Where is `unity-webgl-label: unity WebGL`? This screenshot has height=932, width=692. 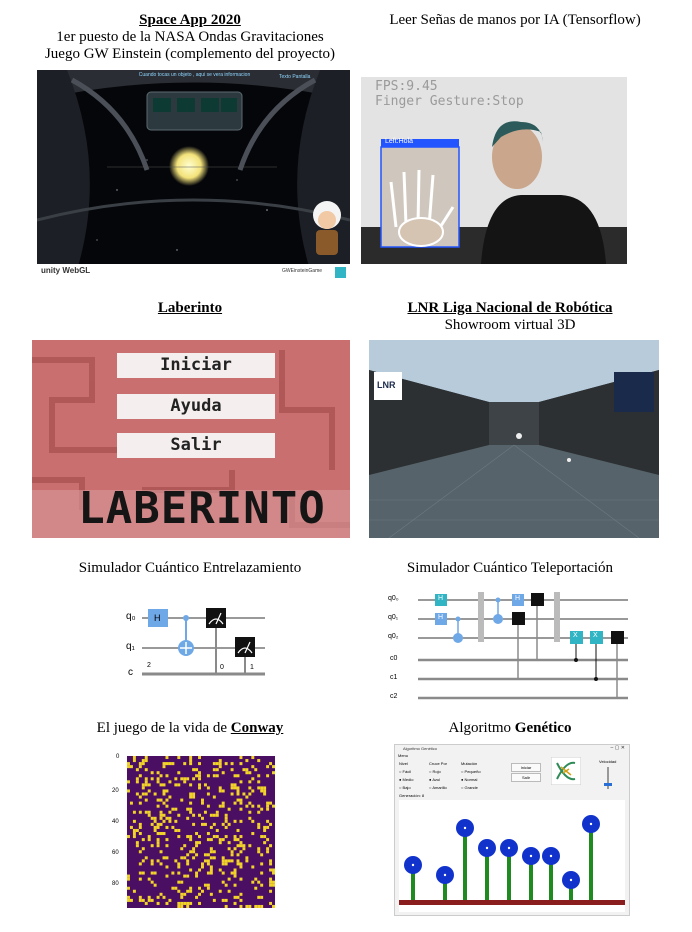
unity-webgl-label: unity WebGL is located at coordinates (66, 270).